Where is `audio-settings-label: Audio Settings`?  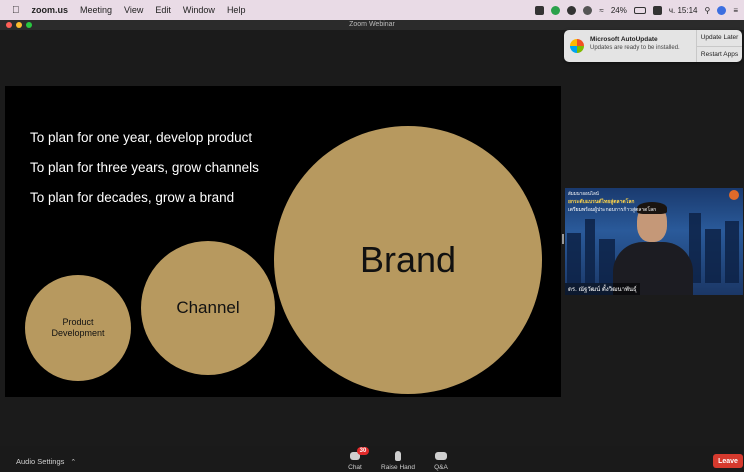
audio-settings-label: Audio Settings is located at coordinates (40, 461).